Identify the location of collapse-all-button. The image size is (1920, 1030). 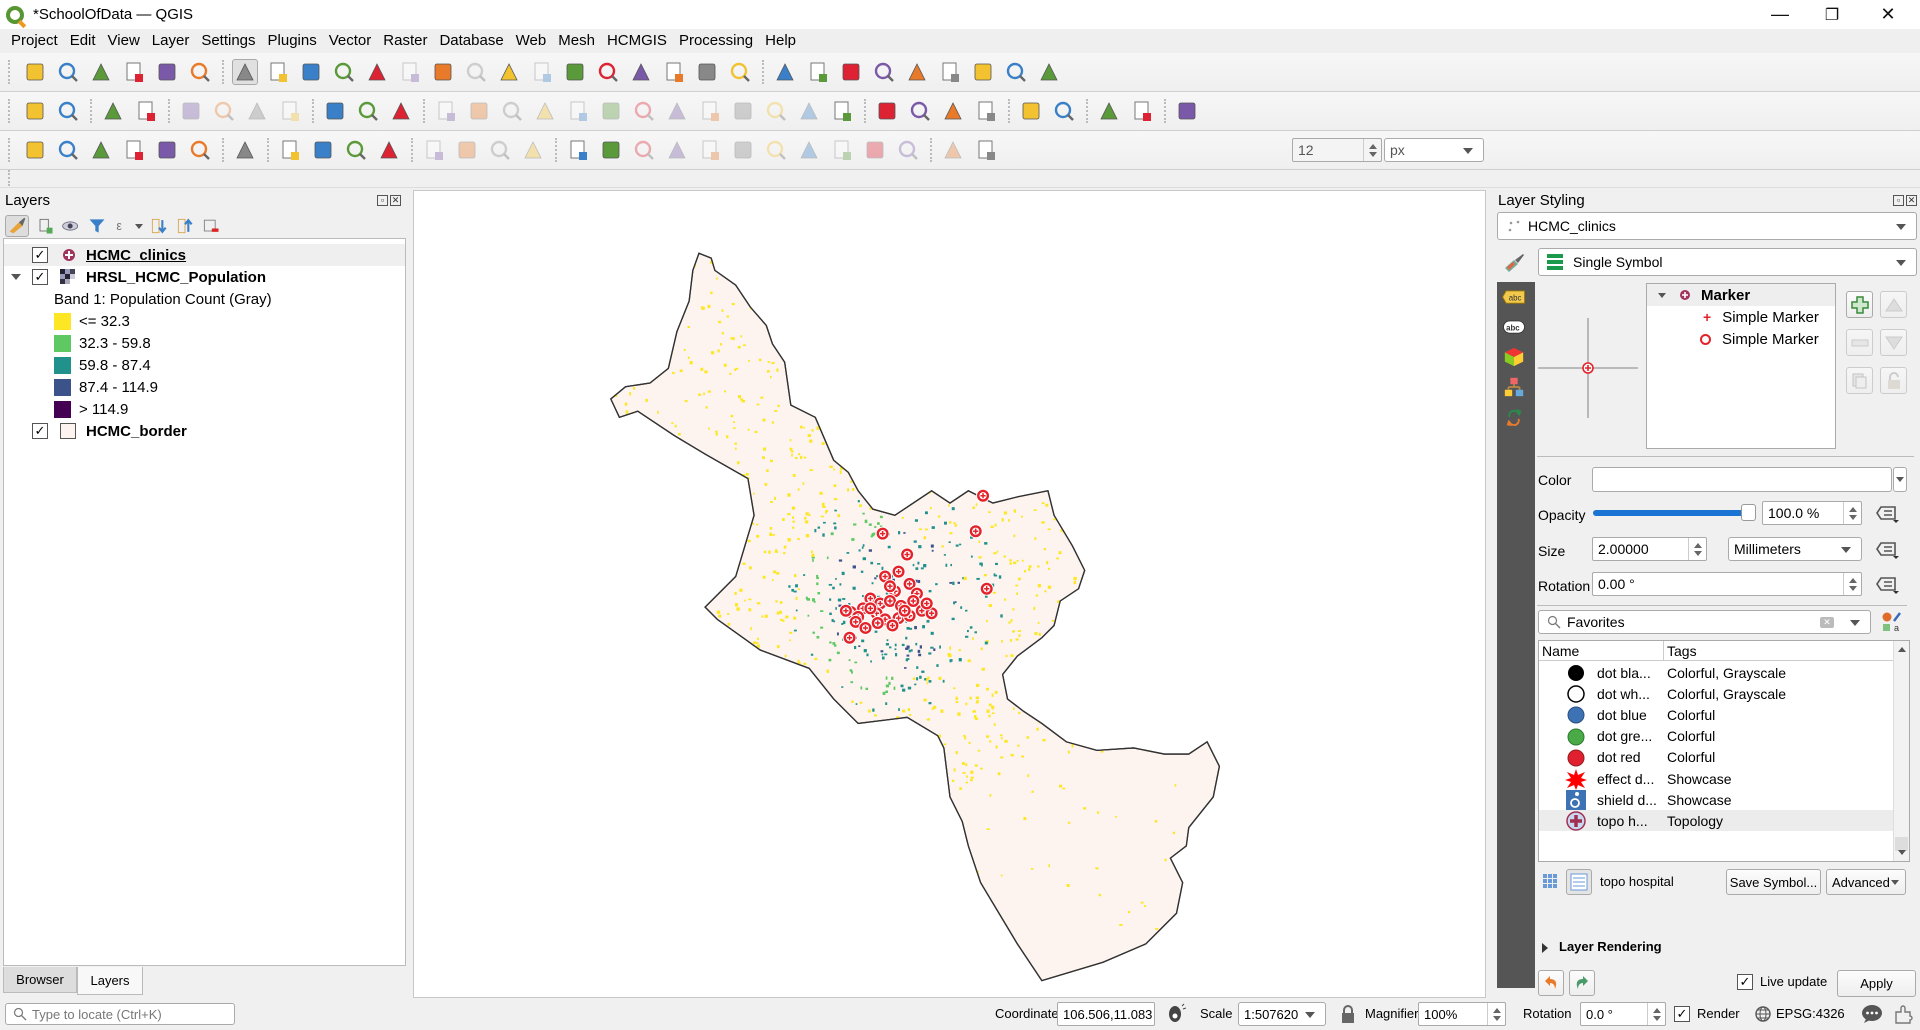
(185, 226).